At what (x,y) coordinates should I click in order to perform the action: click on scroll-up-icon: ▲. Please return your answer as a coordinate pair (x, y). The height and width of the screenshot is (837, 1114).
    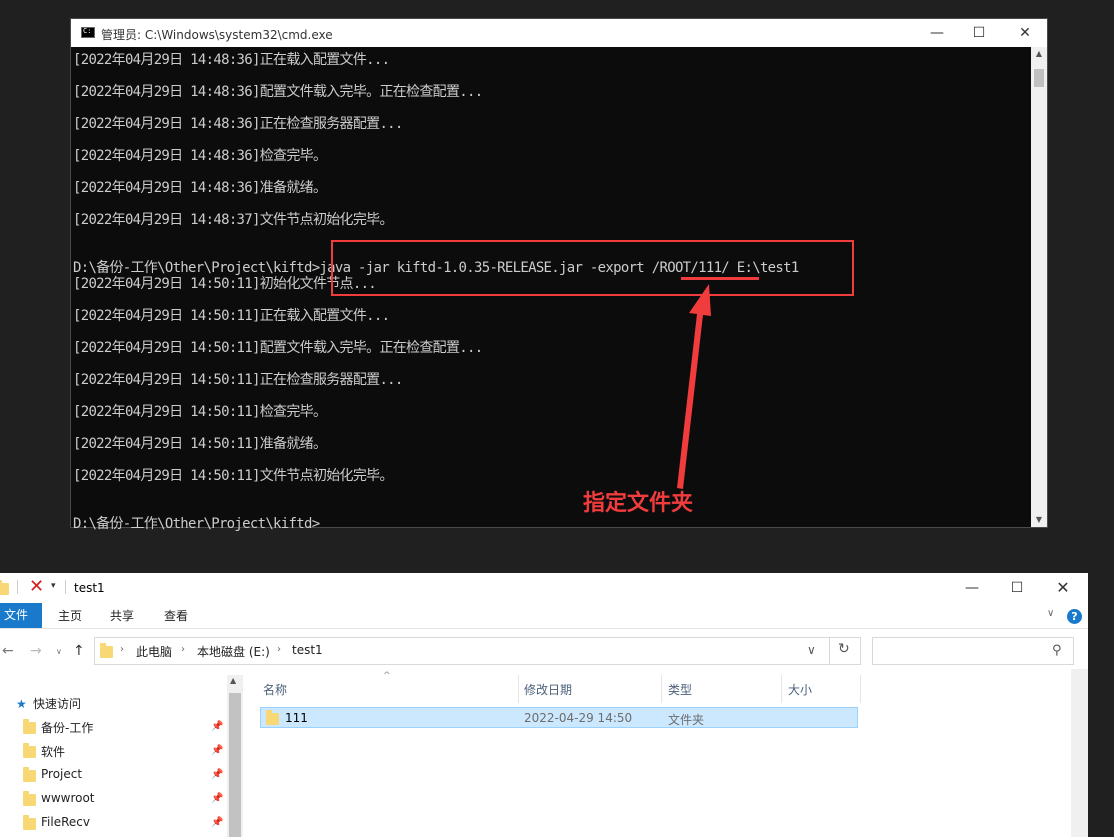
    Looking at the image, I should click on (233, 680).